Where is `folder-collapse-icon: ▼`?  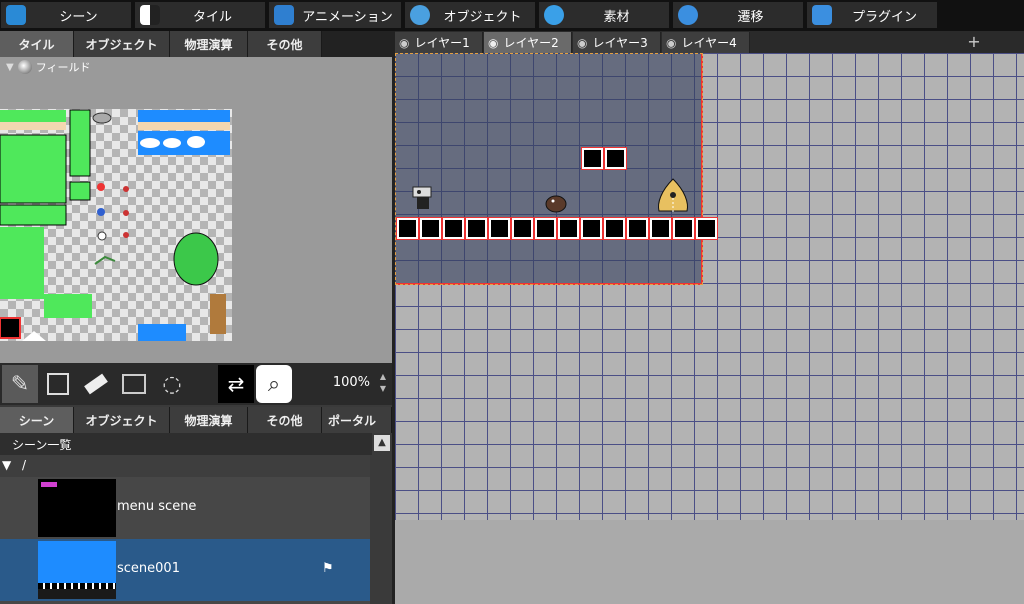
folder-collapse-icon: ▼ is located at coordinates (6, 465).